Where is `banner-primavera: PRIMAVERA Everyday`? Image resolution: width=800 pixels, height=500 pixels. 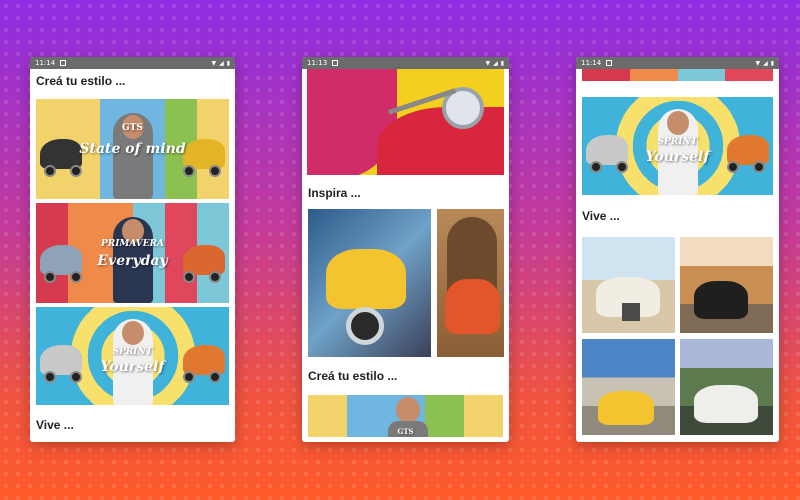 banner-primavera: PRIMAVERA Everyday is located at coordinates (132, 253).